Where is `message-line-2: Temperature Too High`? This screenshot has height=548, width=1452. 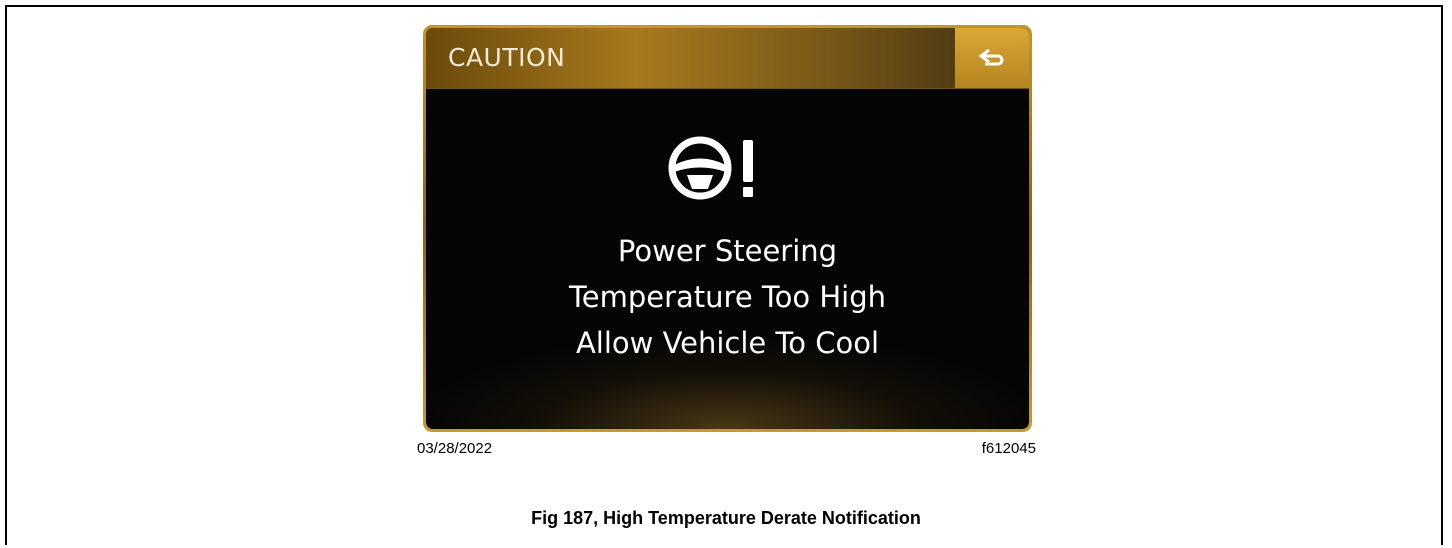
message-line-2: Temperature Too High is located at coordinates (727, 297).